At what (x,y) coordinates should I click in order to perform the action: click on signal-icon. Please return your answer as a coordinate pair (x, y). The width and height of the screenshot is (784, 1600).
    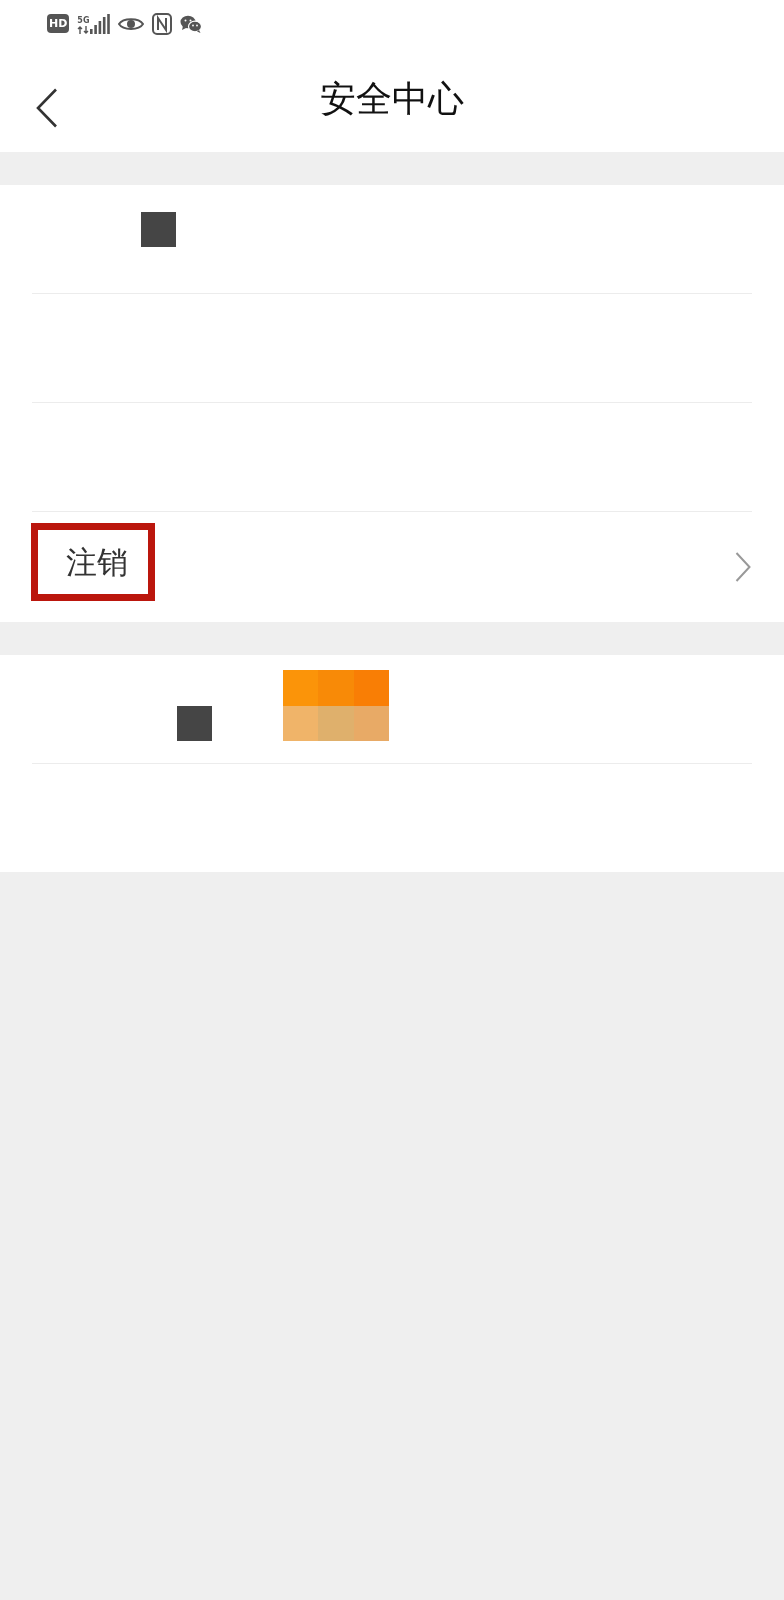
    Looking at the image, I should click on (100, 23).